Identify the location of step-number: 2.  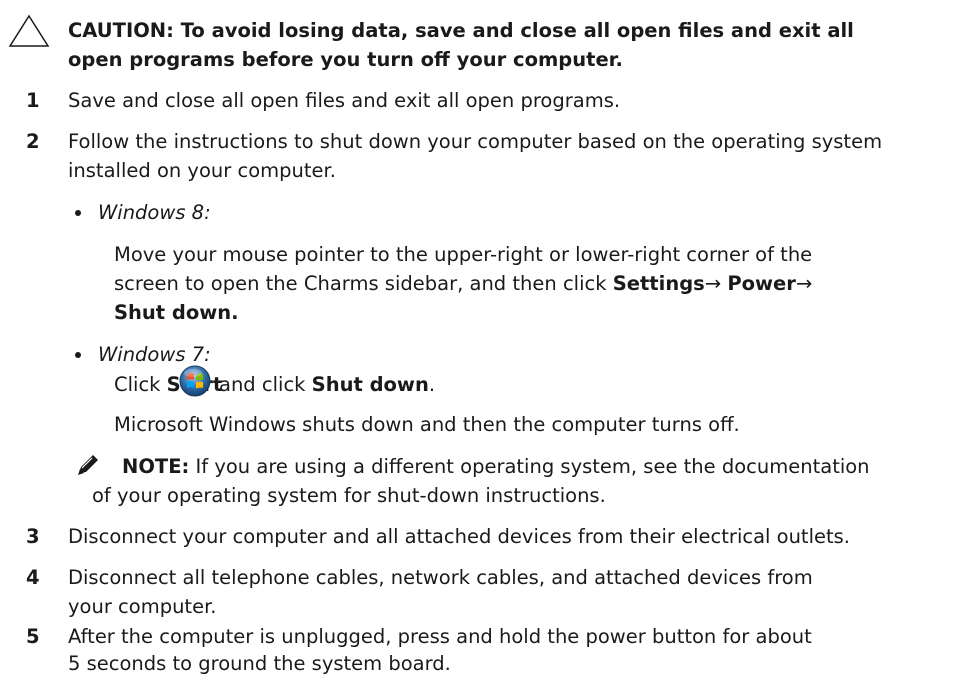
(33, 141).